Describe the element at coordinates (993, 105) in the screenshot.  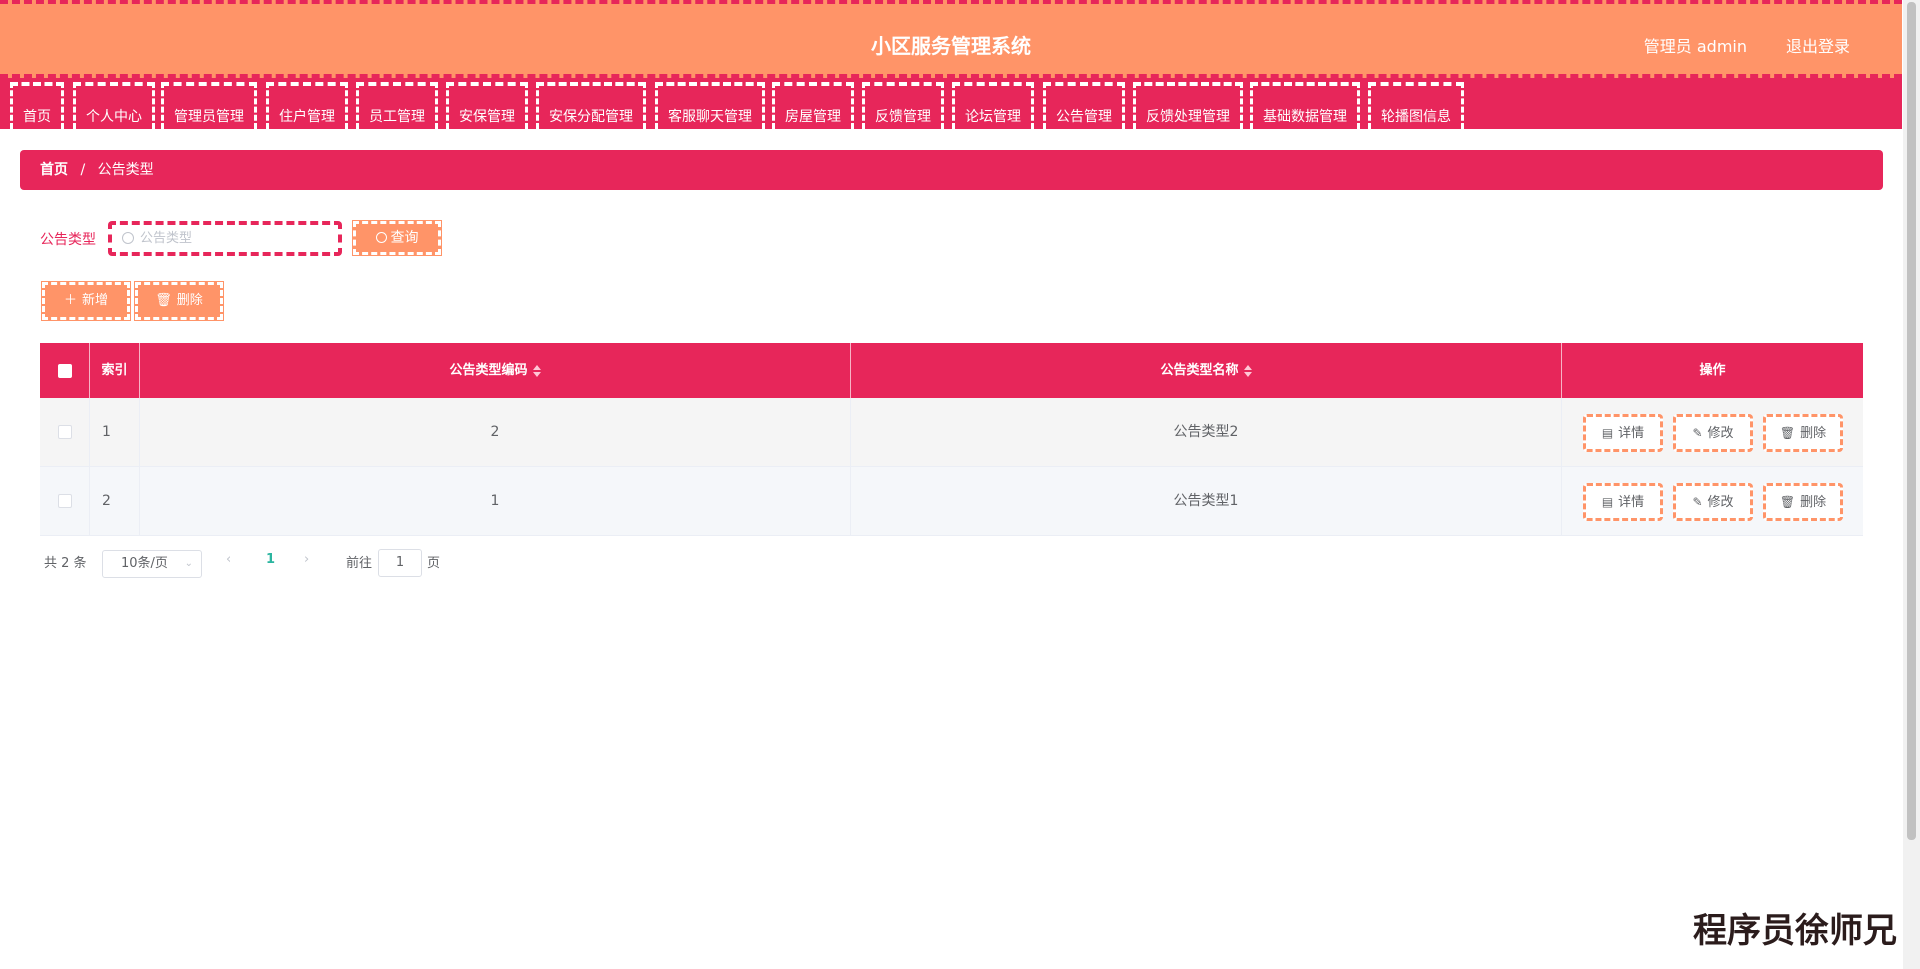
I see `nav-item-forum: 论坛管理` at that location.